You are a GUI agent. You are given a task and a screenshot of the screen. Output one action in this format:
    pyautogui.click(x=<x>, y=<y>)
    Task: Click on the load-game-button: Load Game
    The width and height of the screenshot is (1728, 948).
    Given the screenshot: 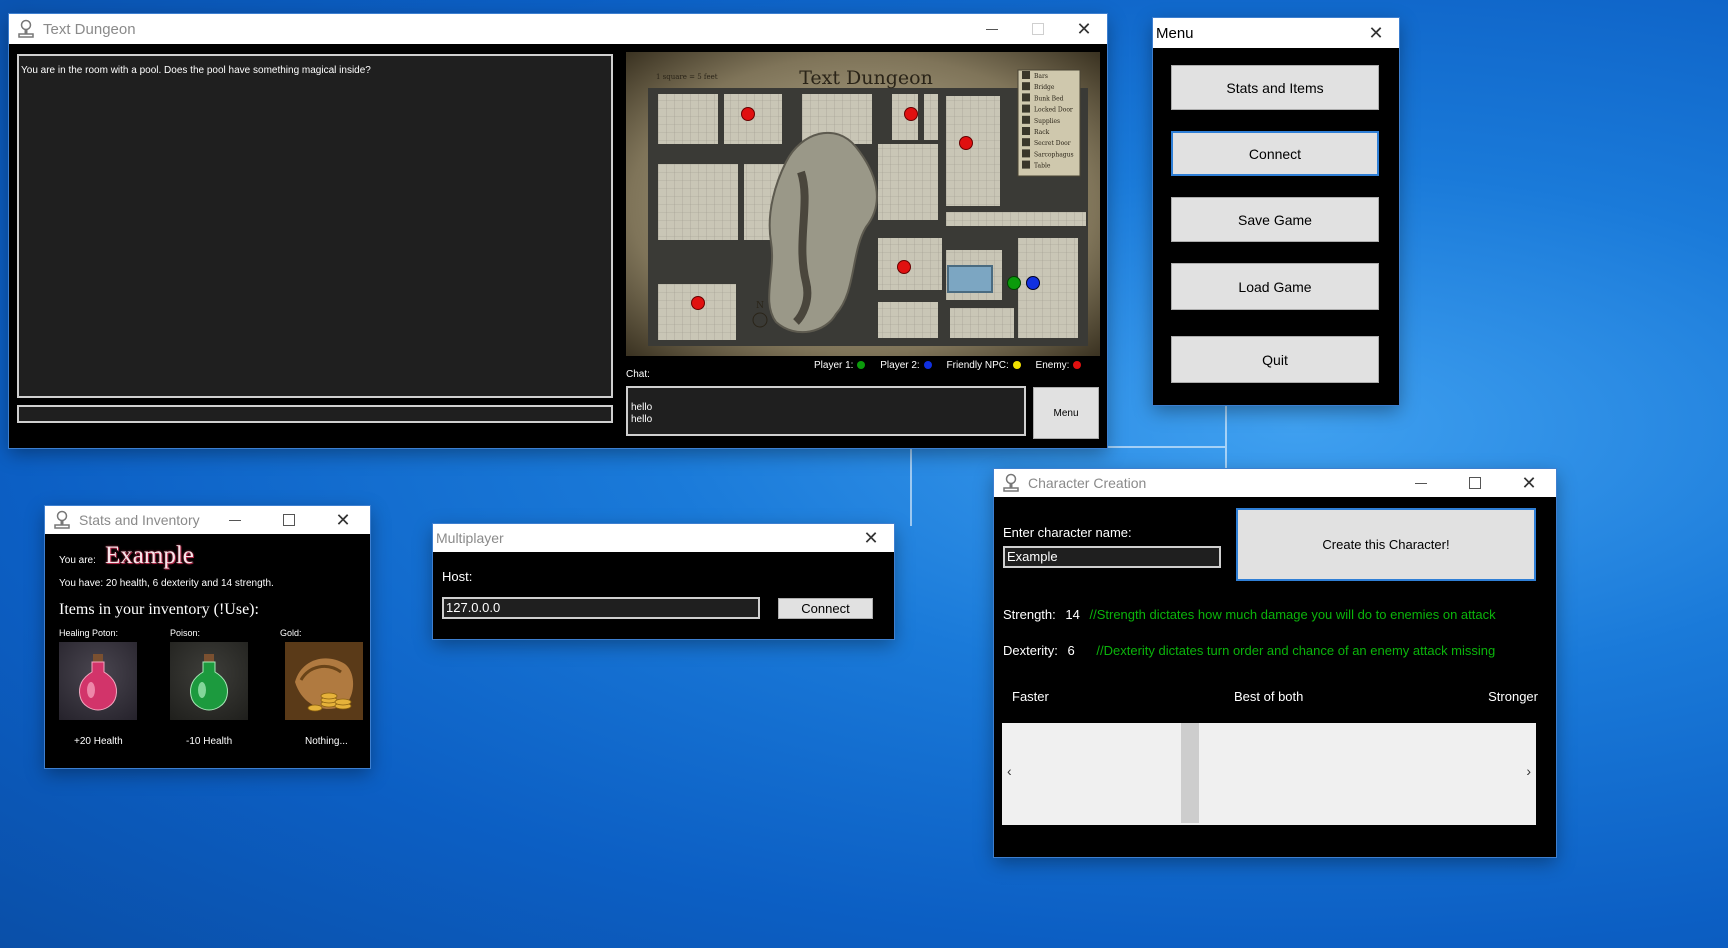 What is the action you would take?
    pyautogui.click(x=1275, y=286)
    